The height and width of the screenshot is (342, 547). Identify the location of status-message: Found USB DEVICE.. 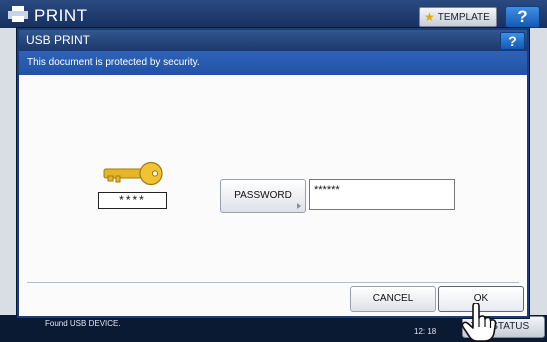
(83, 323).